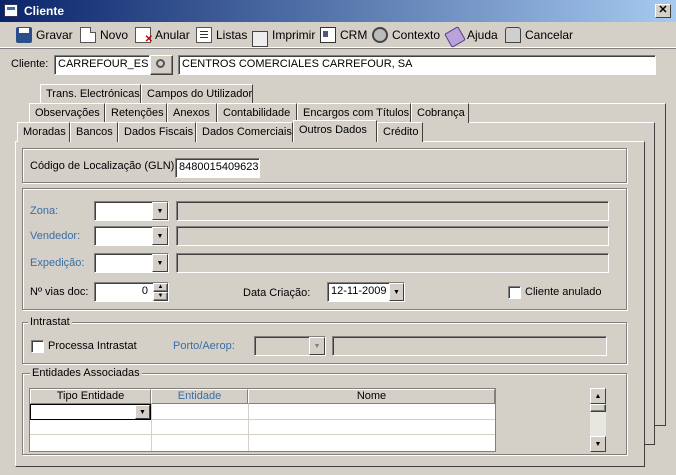 Image resolution: width=676 pixels, height=475 pixels. I want to click on magnifier-icon, so click(160, 63).